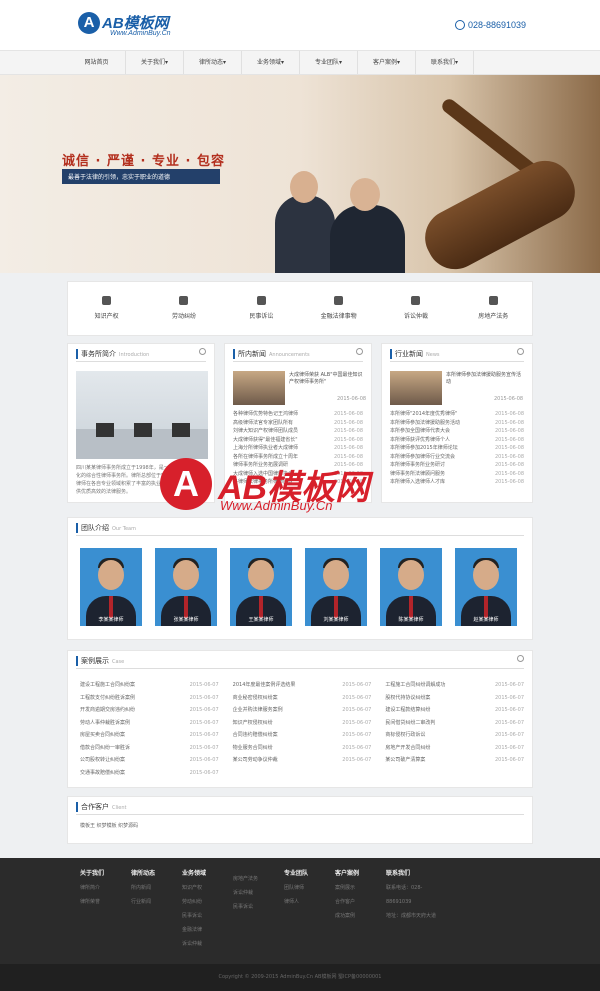  What do you see at coordinates (298, 431) in the screenshot?
I see `news-item: 刘律大知识产权律师团队成员 2015-06-08` at bounding box center [298, 431].